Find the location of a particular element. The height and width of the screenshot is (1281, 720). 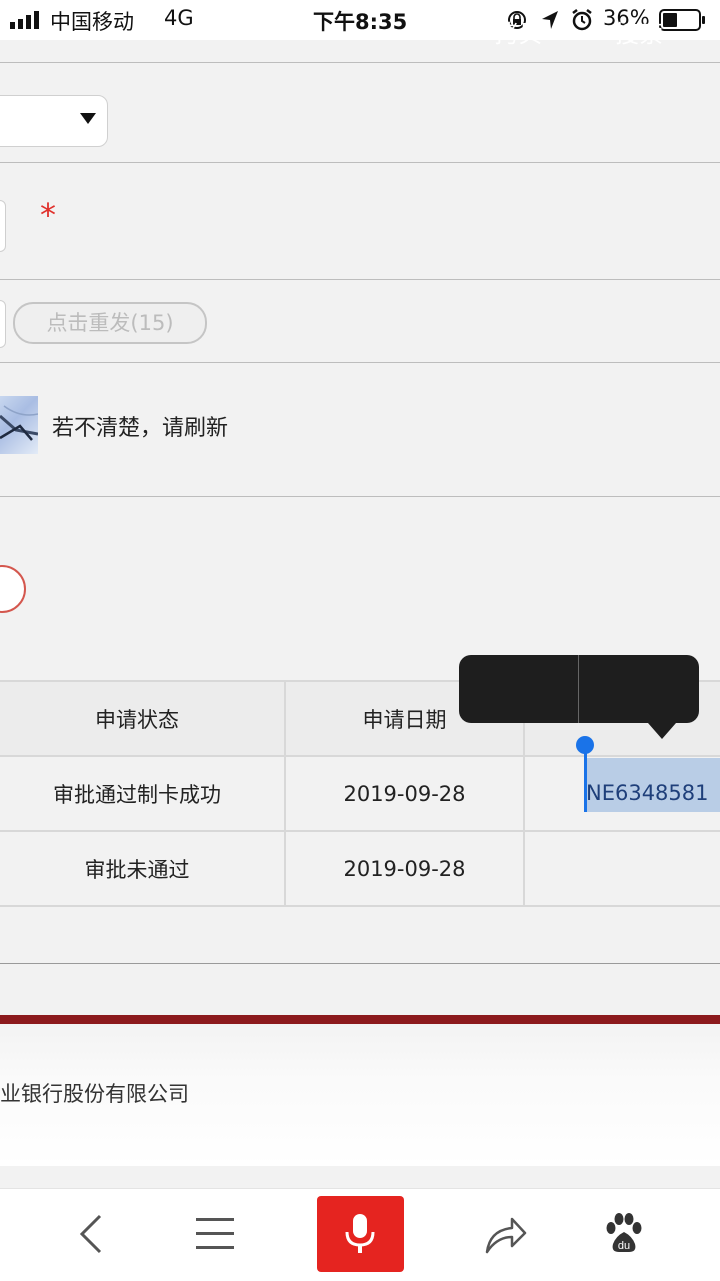

captcha-glyph is located at coordinates (19, 423).